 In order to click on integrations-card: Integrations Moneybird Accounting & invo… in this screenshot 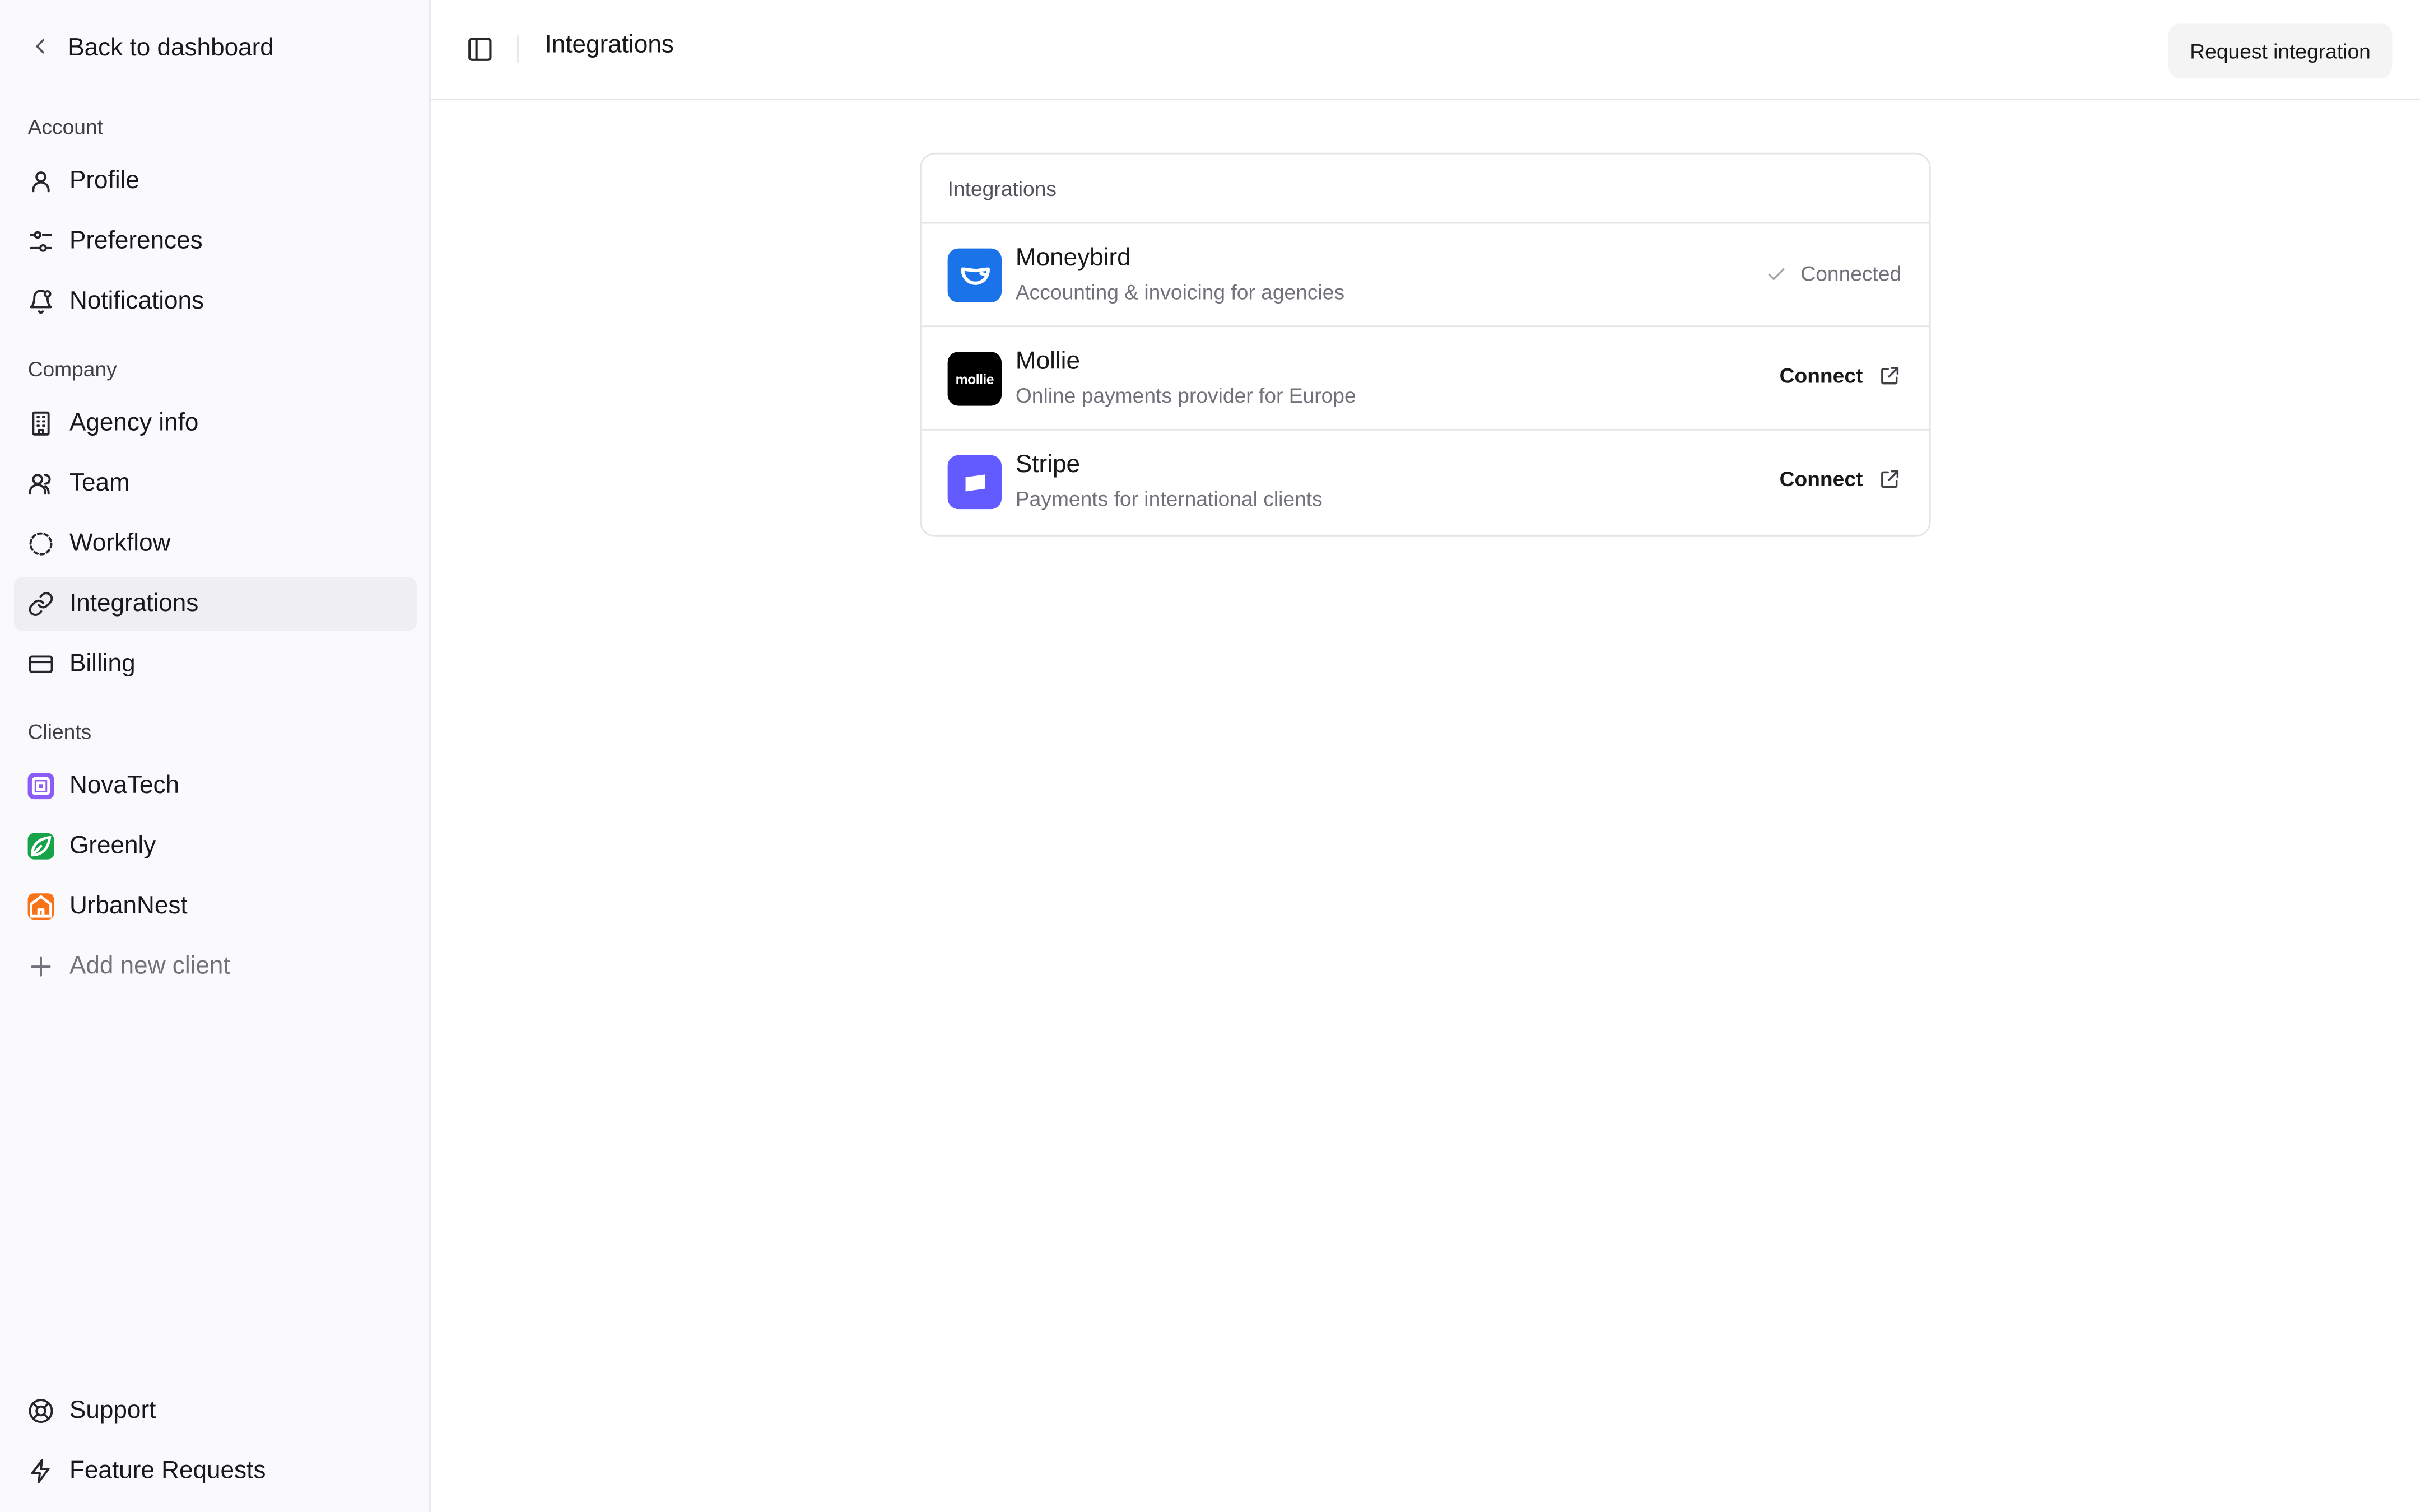, I will do `click(1426, 345)`.